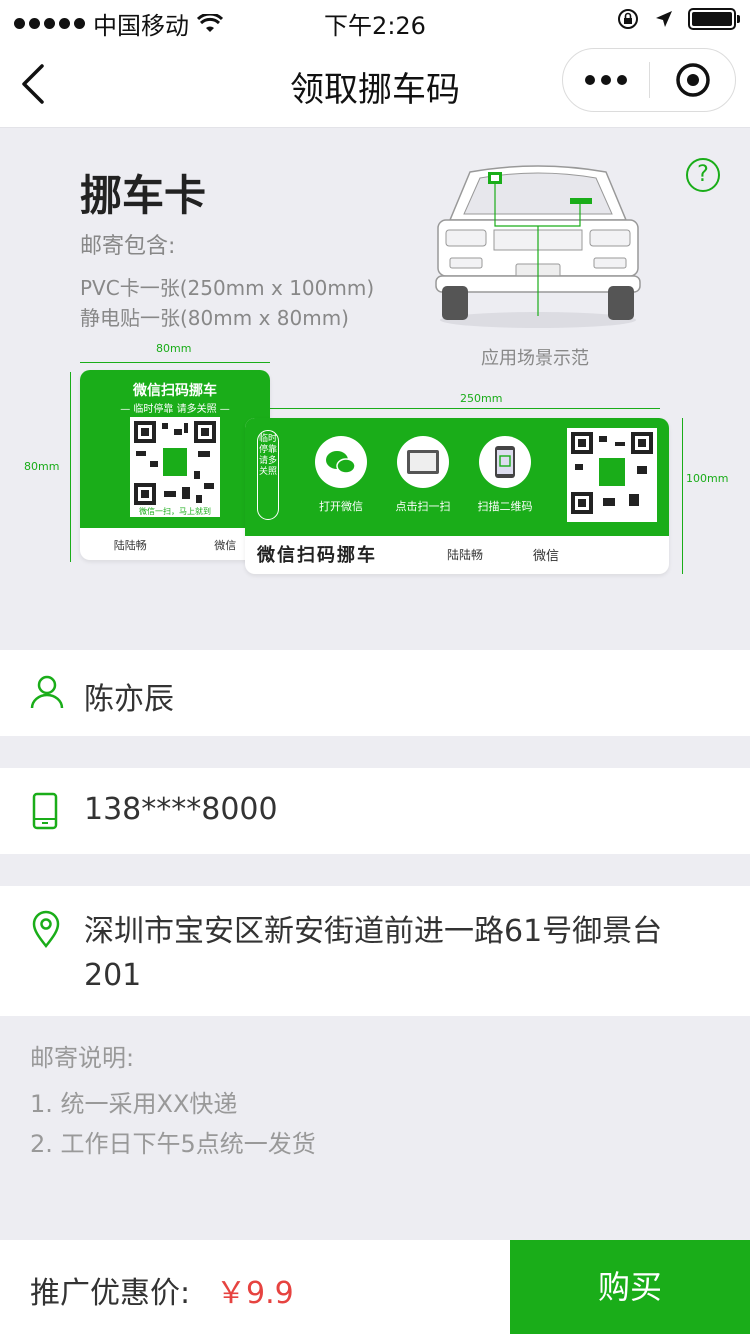  What do you see at coordinates (375, 84) in the screenshot?
I see `nav-bar: 领取挪车码` at bounding box center [375, 84].